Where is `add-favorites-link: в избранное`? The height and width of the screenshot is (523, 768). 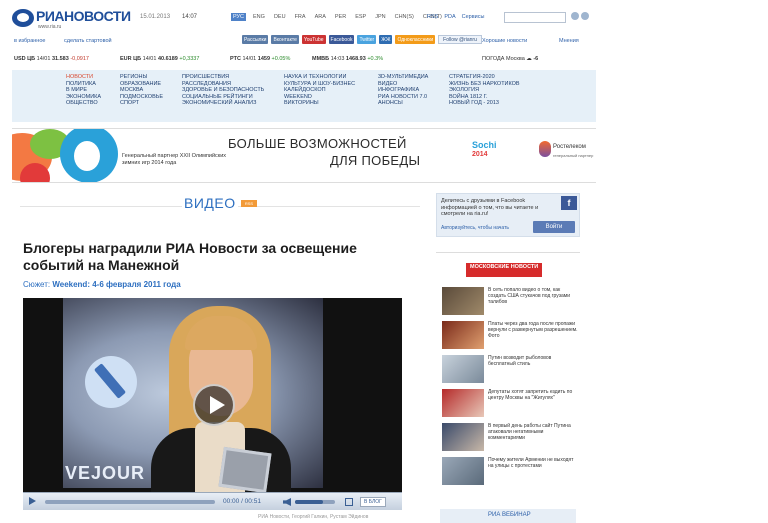 add-favorites-link: в избранное is located at coordinates (29, 41).